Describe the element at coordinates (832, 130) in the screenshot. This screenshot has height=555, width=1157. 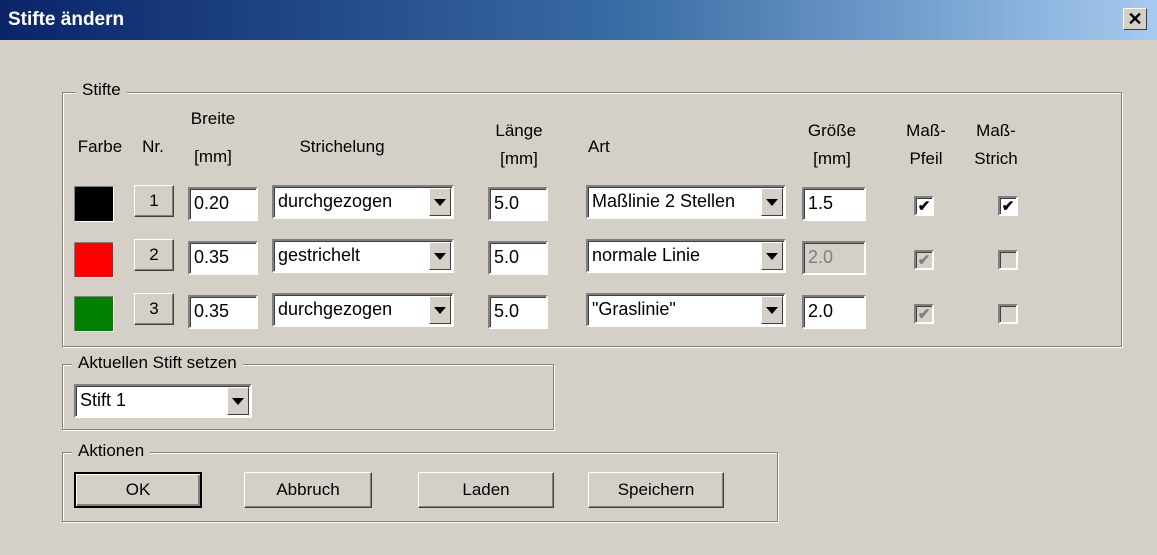
I see `header-groesse-1: Größe` at that location.